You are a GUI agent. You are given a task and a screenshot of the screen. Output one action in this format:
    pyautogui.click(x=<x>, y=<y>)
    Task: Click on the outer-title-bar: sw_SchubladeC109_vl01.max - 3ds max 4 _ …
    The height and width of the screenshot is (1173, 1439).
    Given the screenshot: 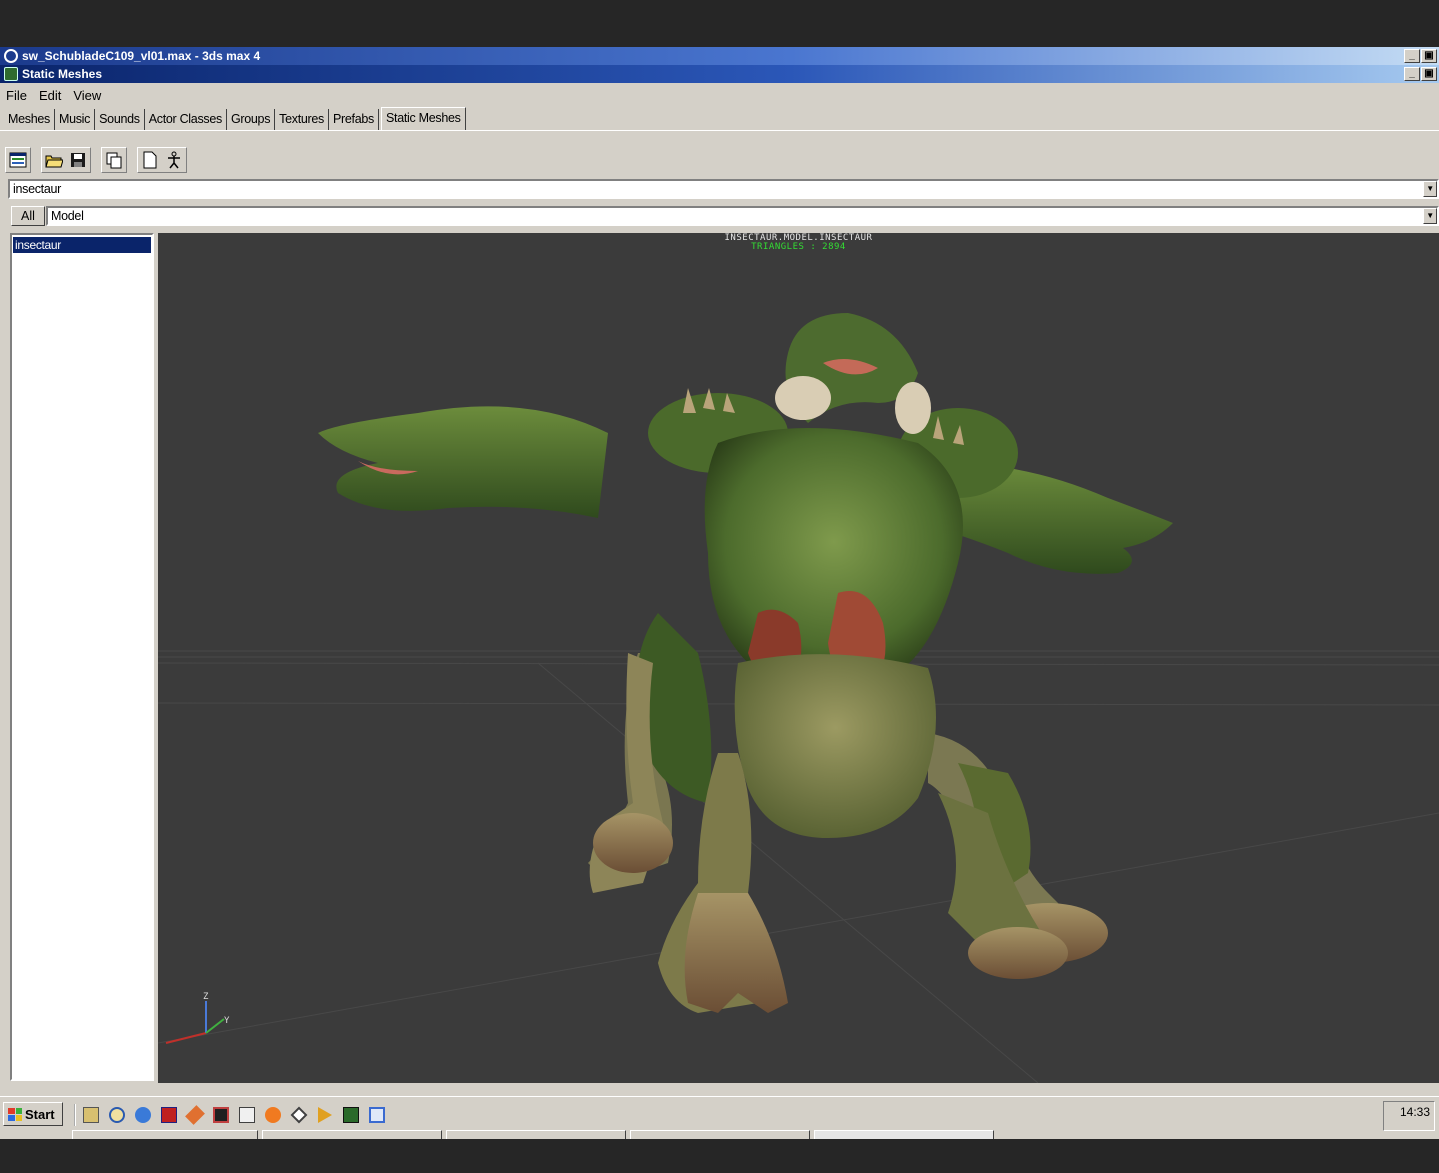 What is the action you would take?
    pyautogui.click(x=719, y=56)
    